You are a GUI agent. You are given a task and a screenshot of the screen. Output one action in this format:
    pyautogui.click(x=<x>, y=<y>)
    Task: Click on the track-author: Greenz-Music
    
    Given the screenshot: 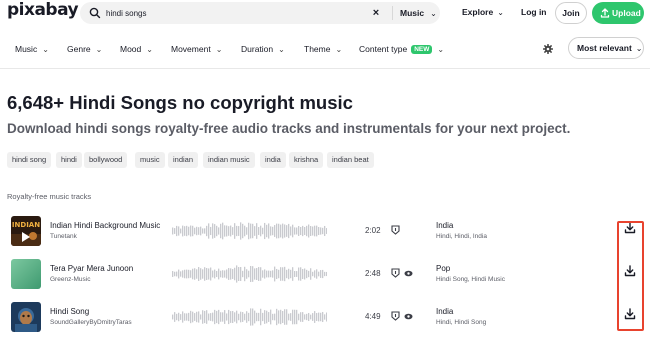 What is the action you would take?
    pyautogui.click(x=70, y=279)
    